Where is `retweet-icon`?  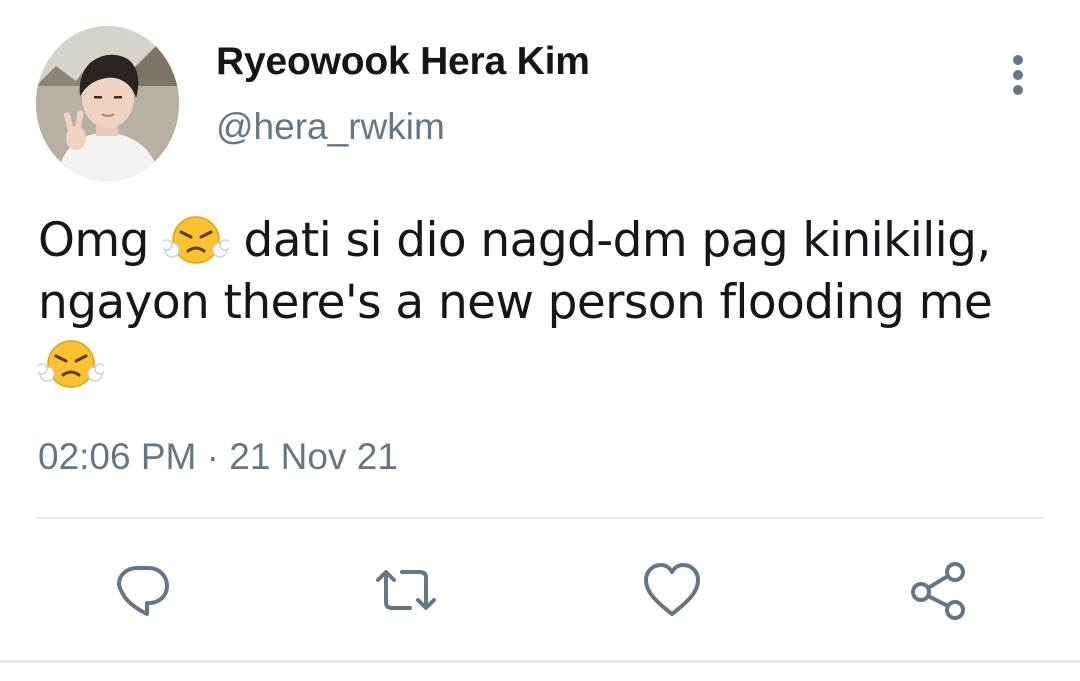 retweet-icon is located at coordinates (406, 590).